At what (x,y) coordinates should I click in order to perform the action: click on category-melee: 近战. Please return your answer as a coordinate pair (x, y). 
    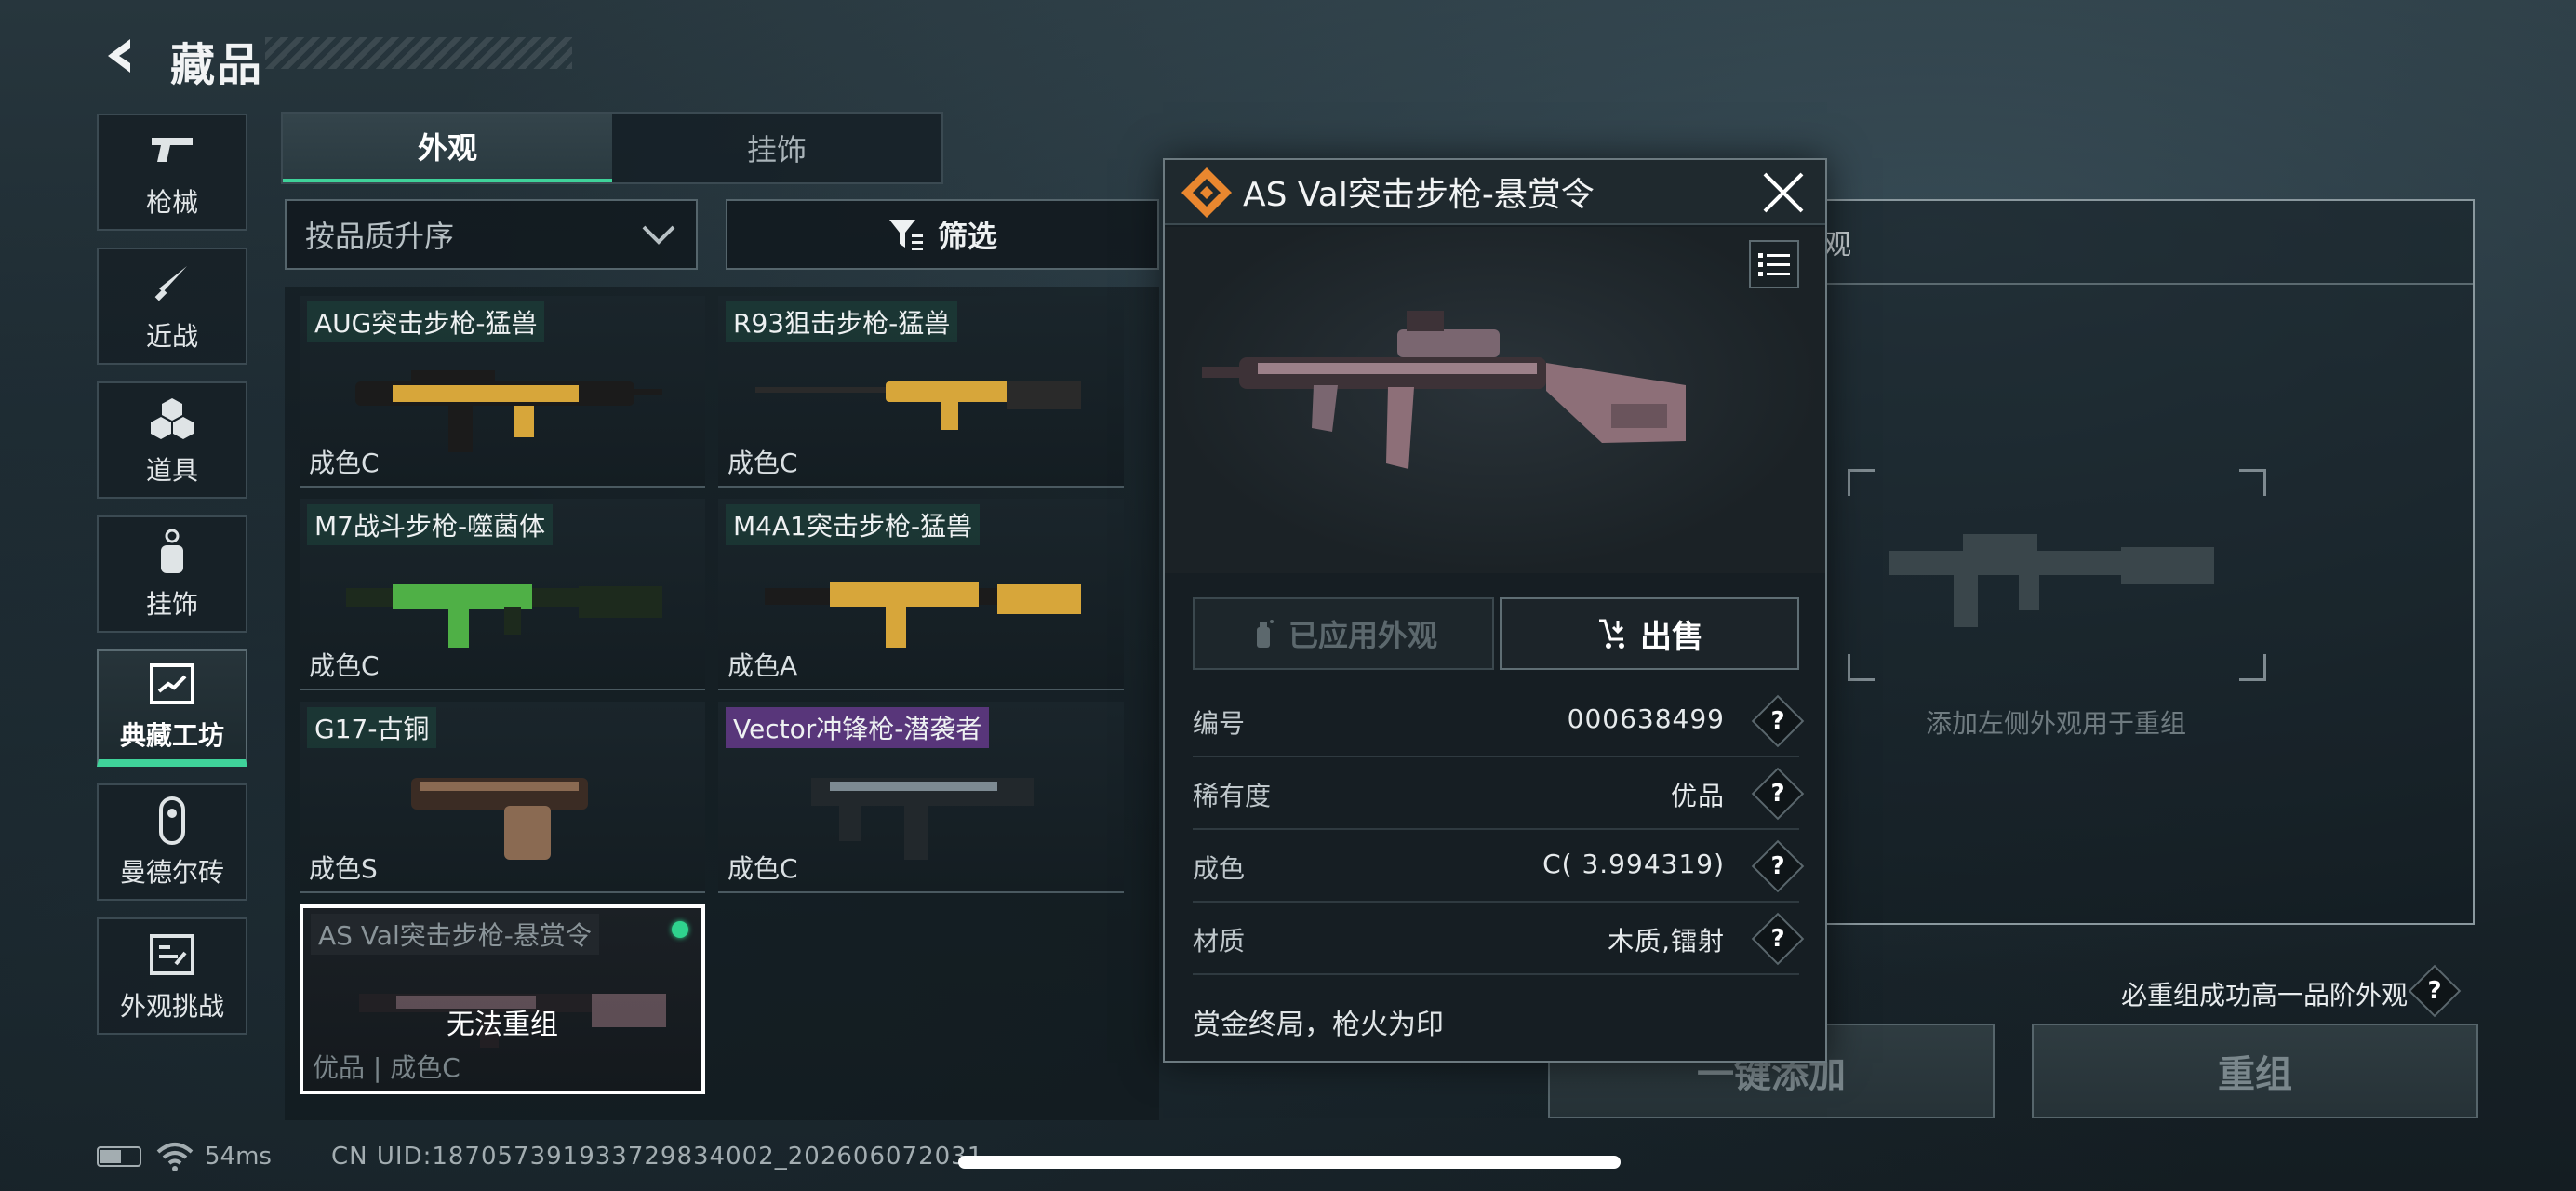
    Looking at the image, I should click on (172, 306).